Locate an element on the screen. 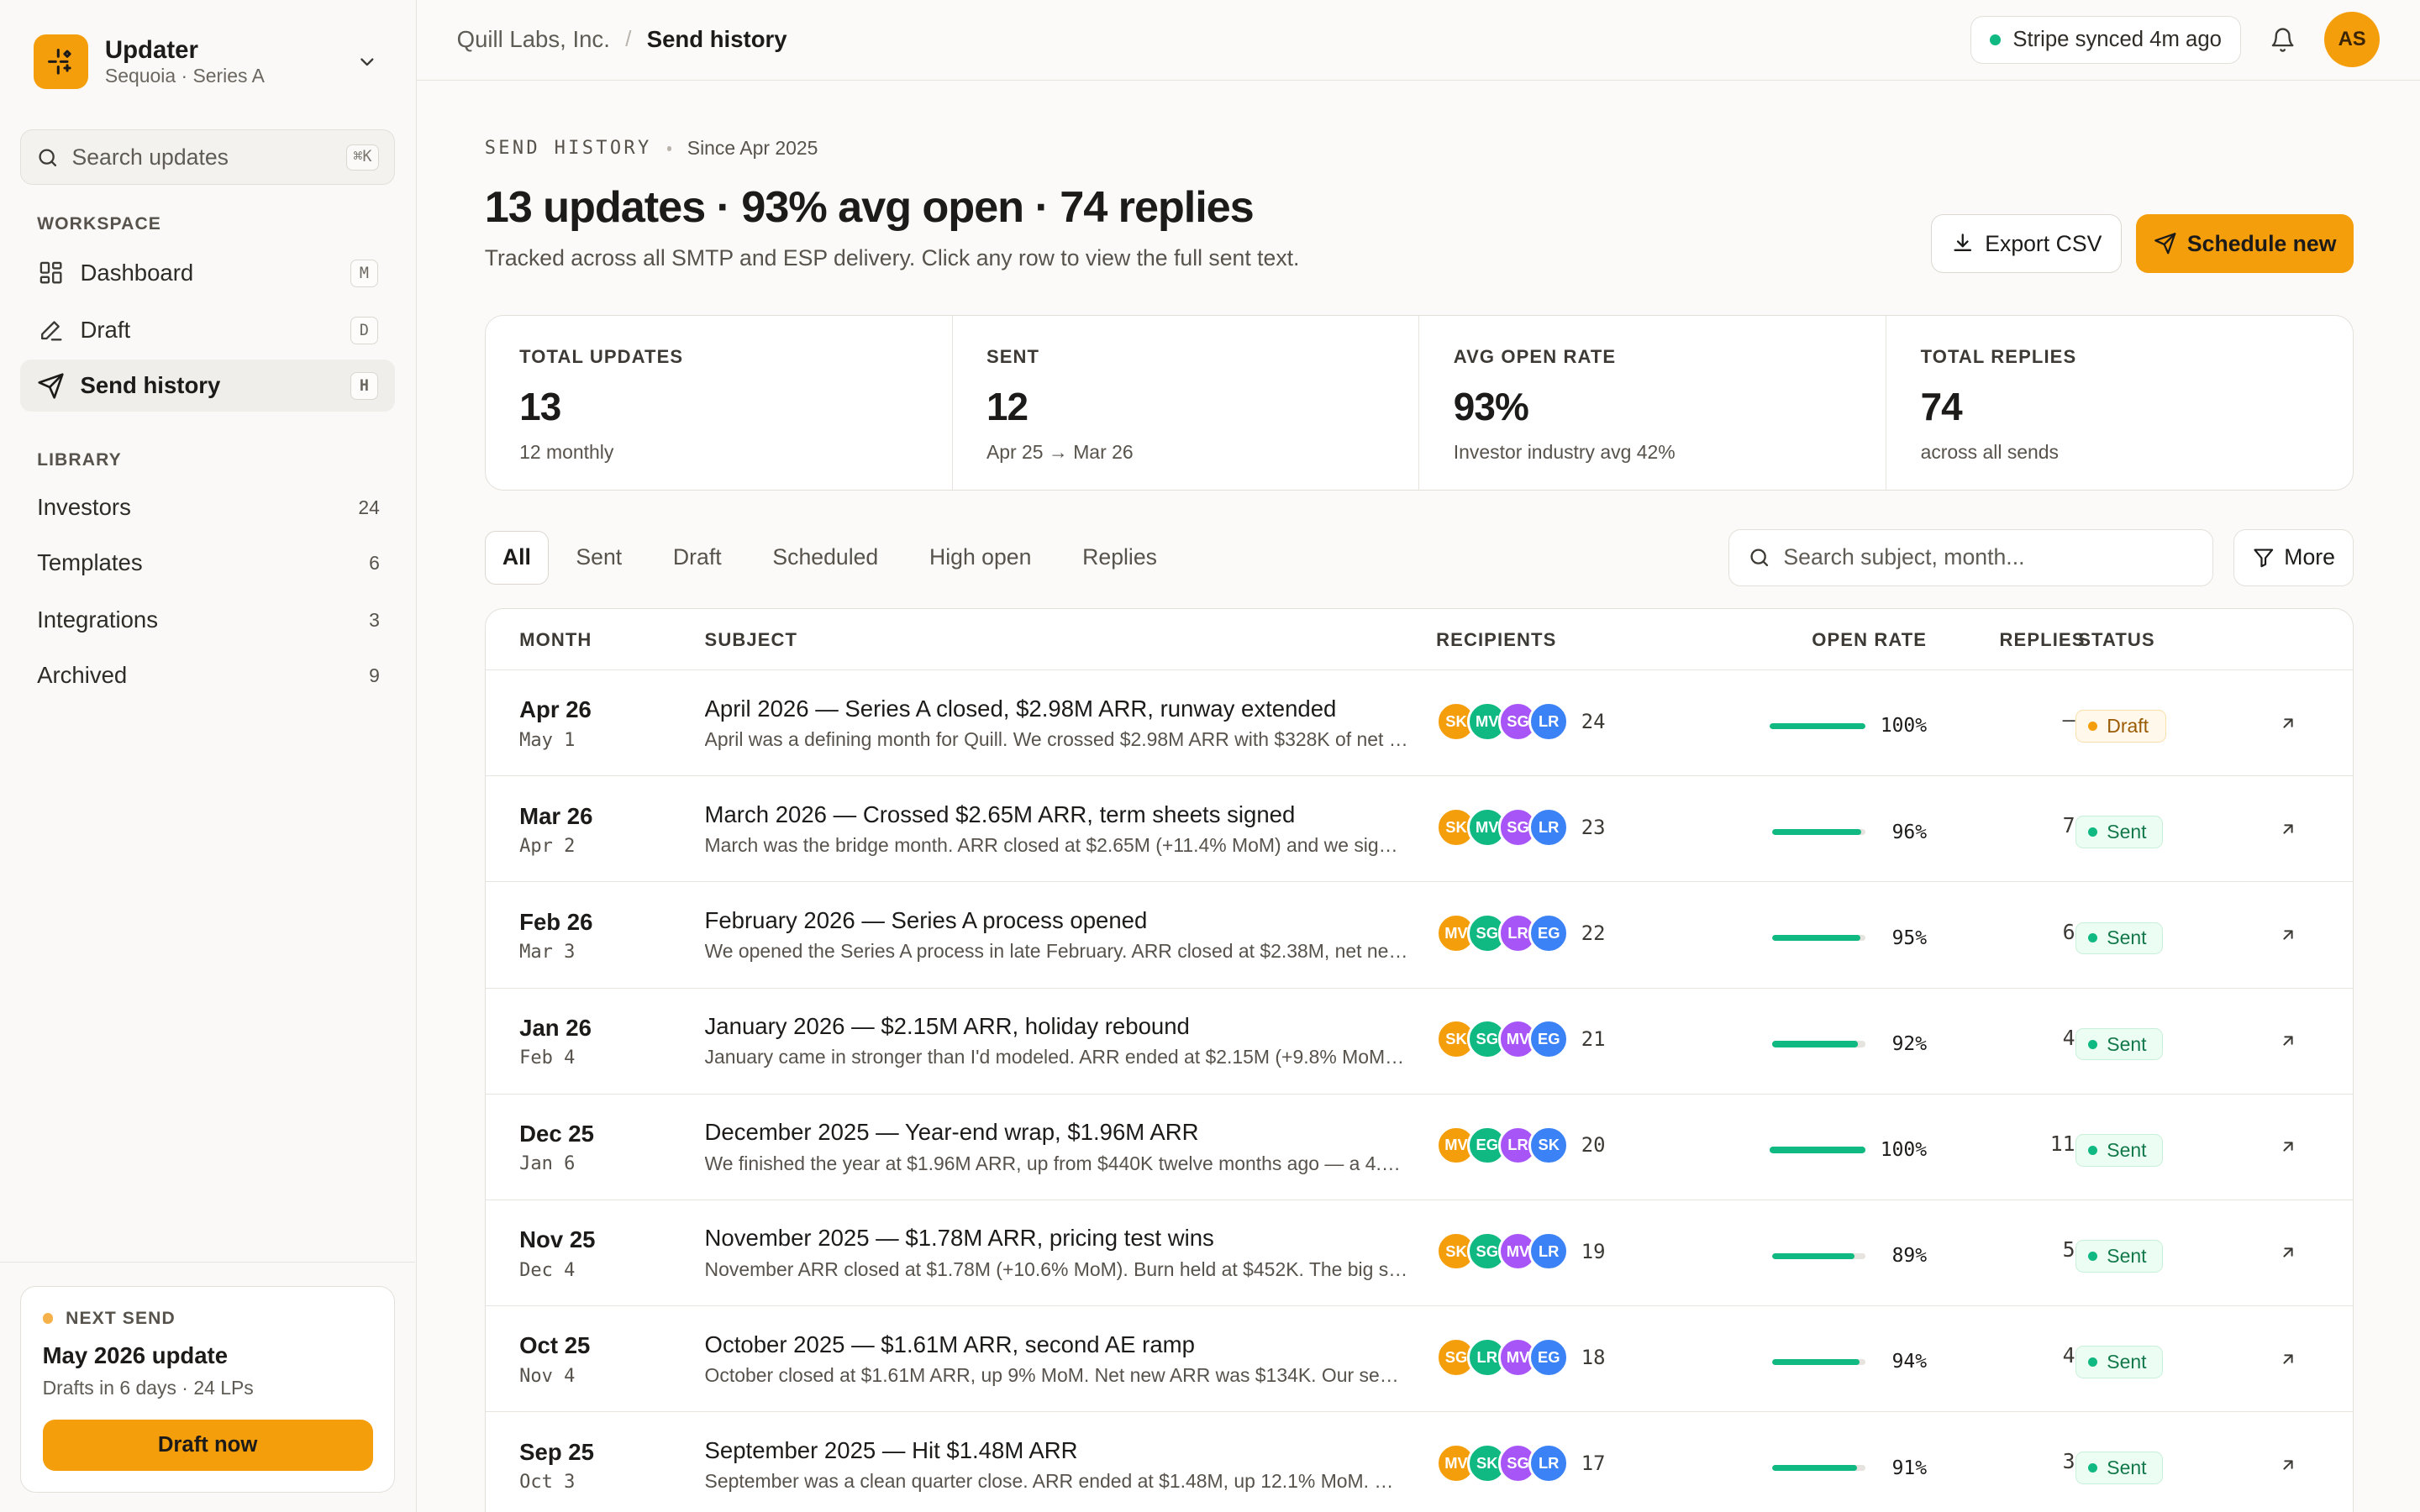 This screenshot has width=2420, height=1512. export-csv-button: Export CSV is located at coordinates (2027, 244).